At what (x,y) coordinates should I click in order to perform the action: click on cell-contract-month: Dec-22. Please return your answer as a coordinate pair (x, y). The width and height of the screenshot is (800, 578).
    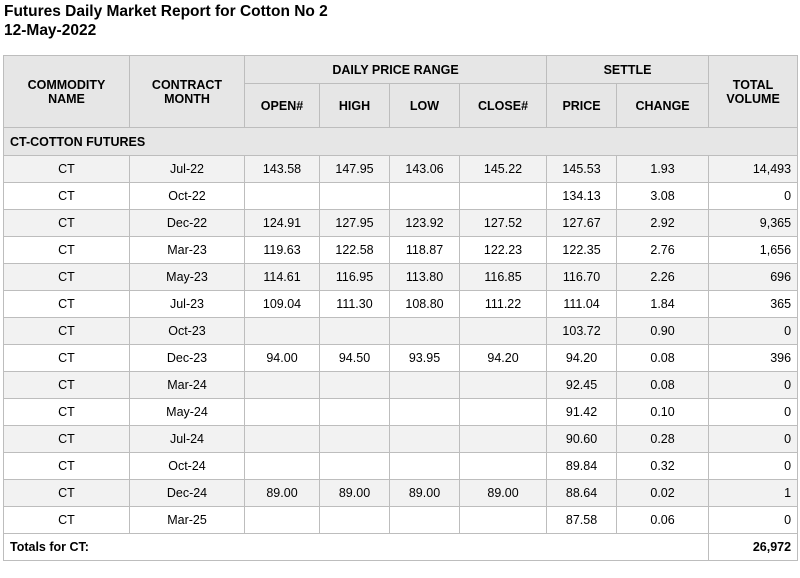
    Looking at the image, I should click on (187, 223).